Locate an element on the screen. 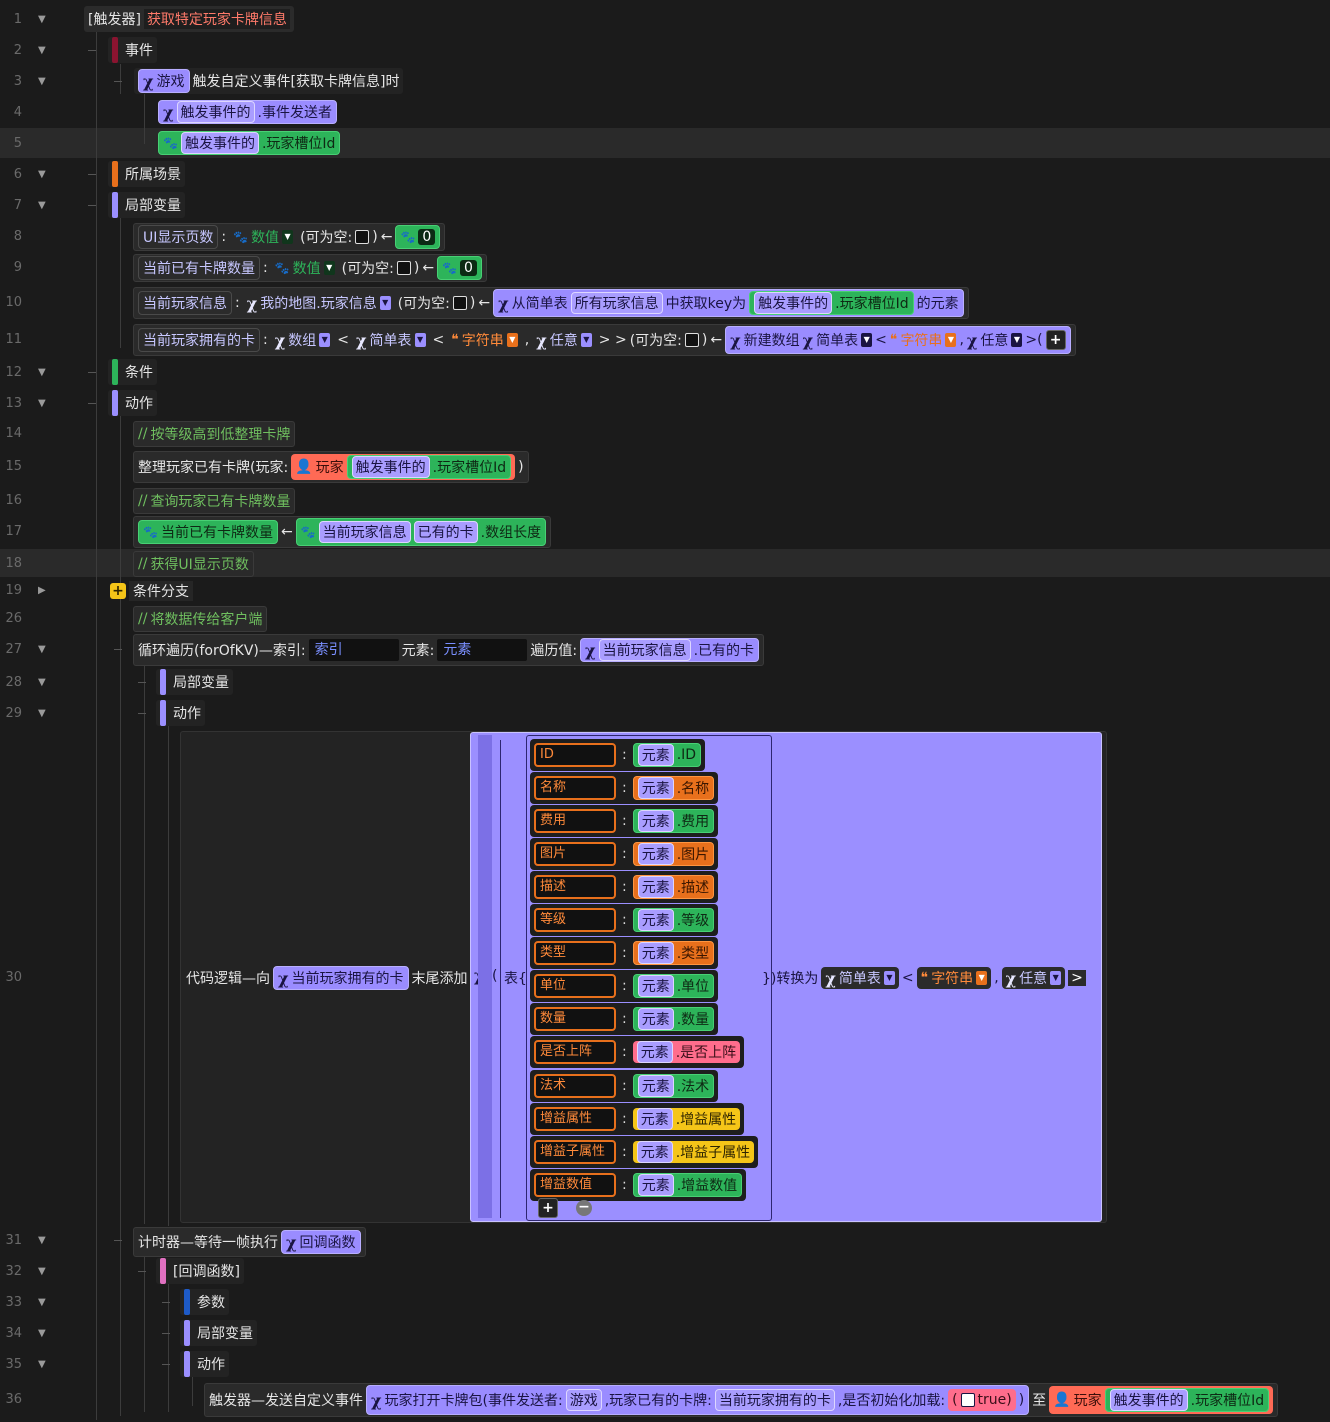 The image size is (1330, 1422). field-value-expr: 元素 .法术 is located at coordinates (673, 1086).